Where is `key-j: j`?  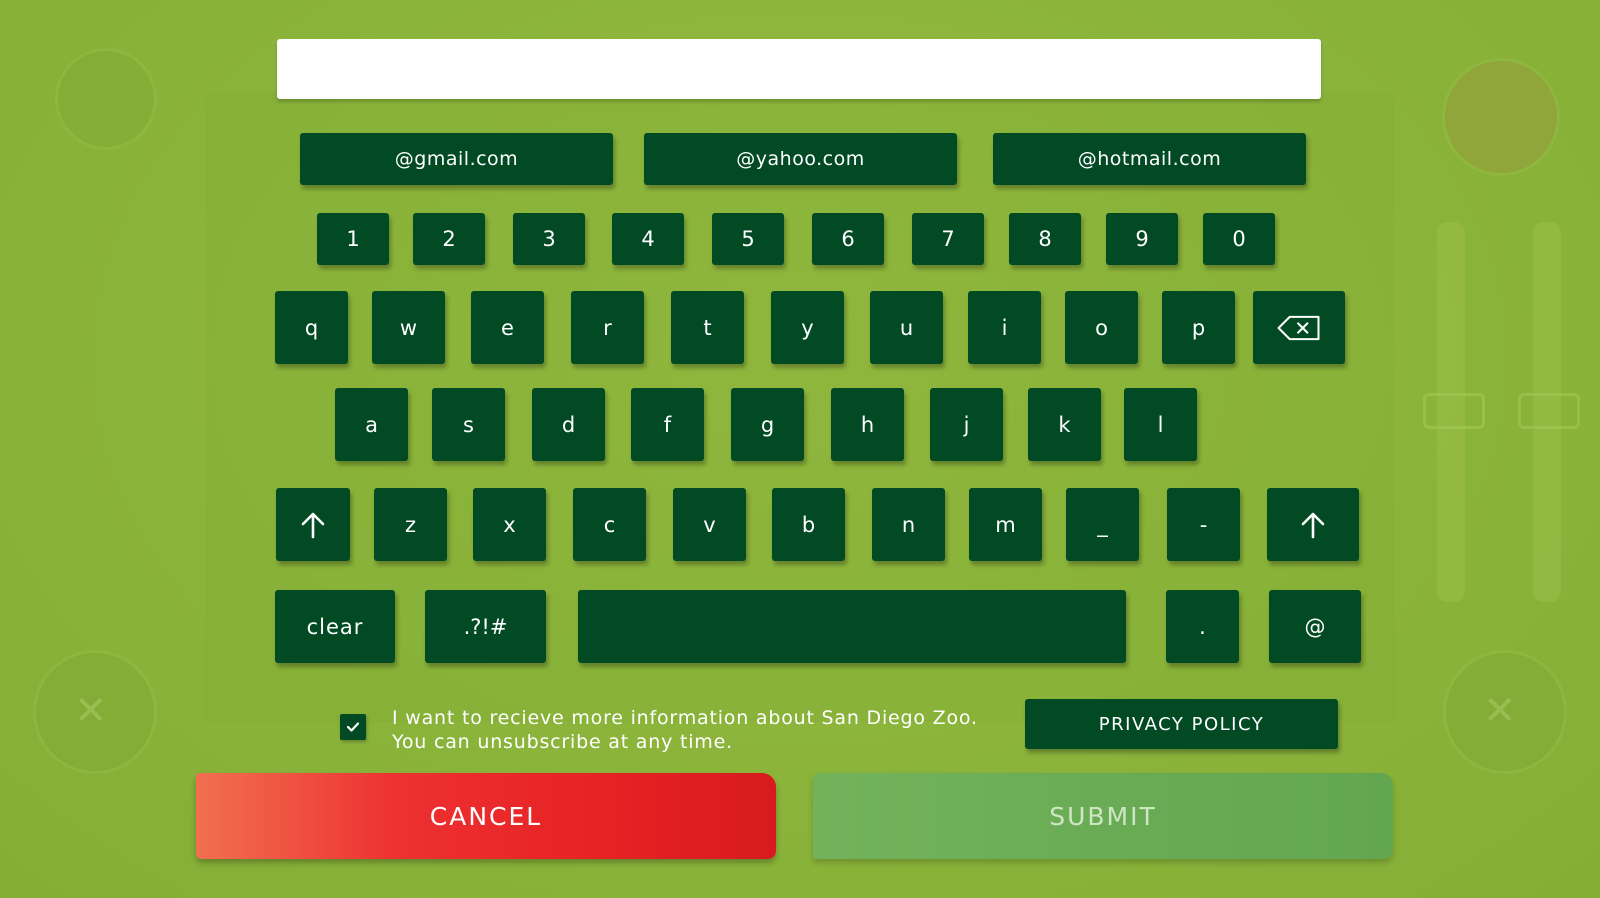
key-j: j is located at coordinates (966, 424).